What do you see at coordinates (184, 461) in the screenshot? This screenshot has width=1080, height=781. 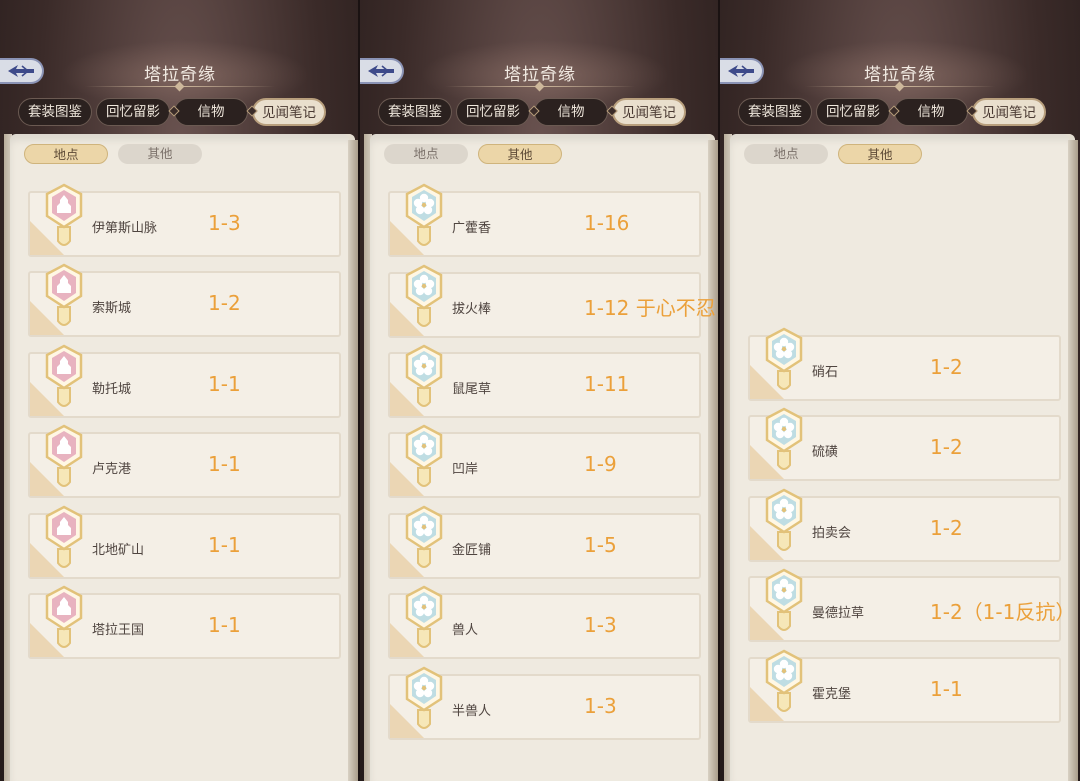 I see `list-item: 卢克港 1-1` at bounding box center [184, 461].